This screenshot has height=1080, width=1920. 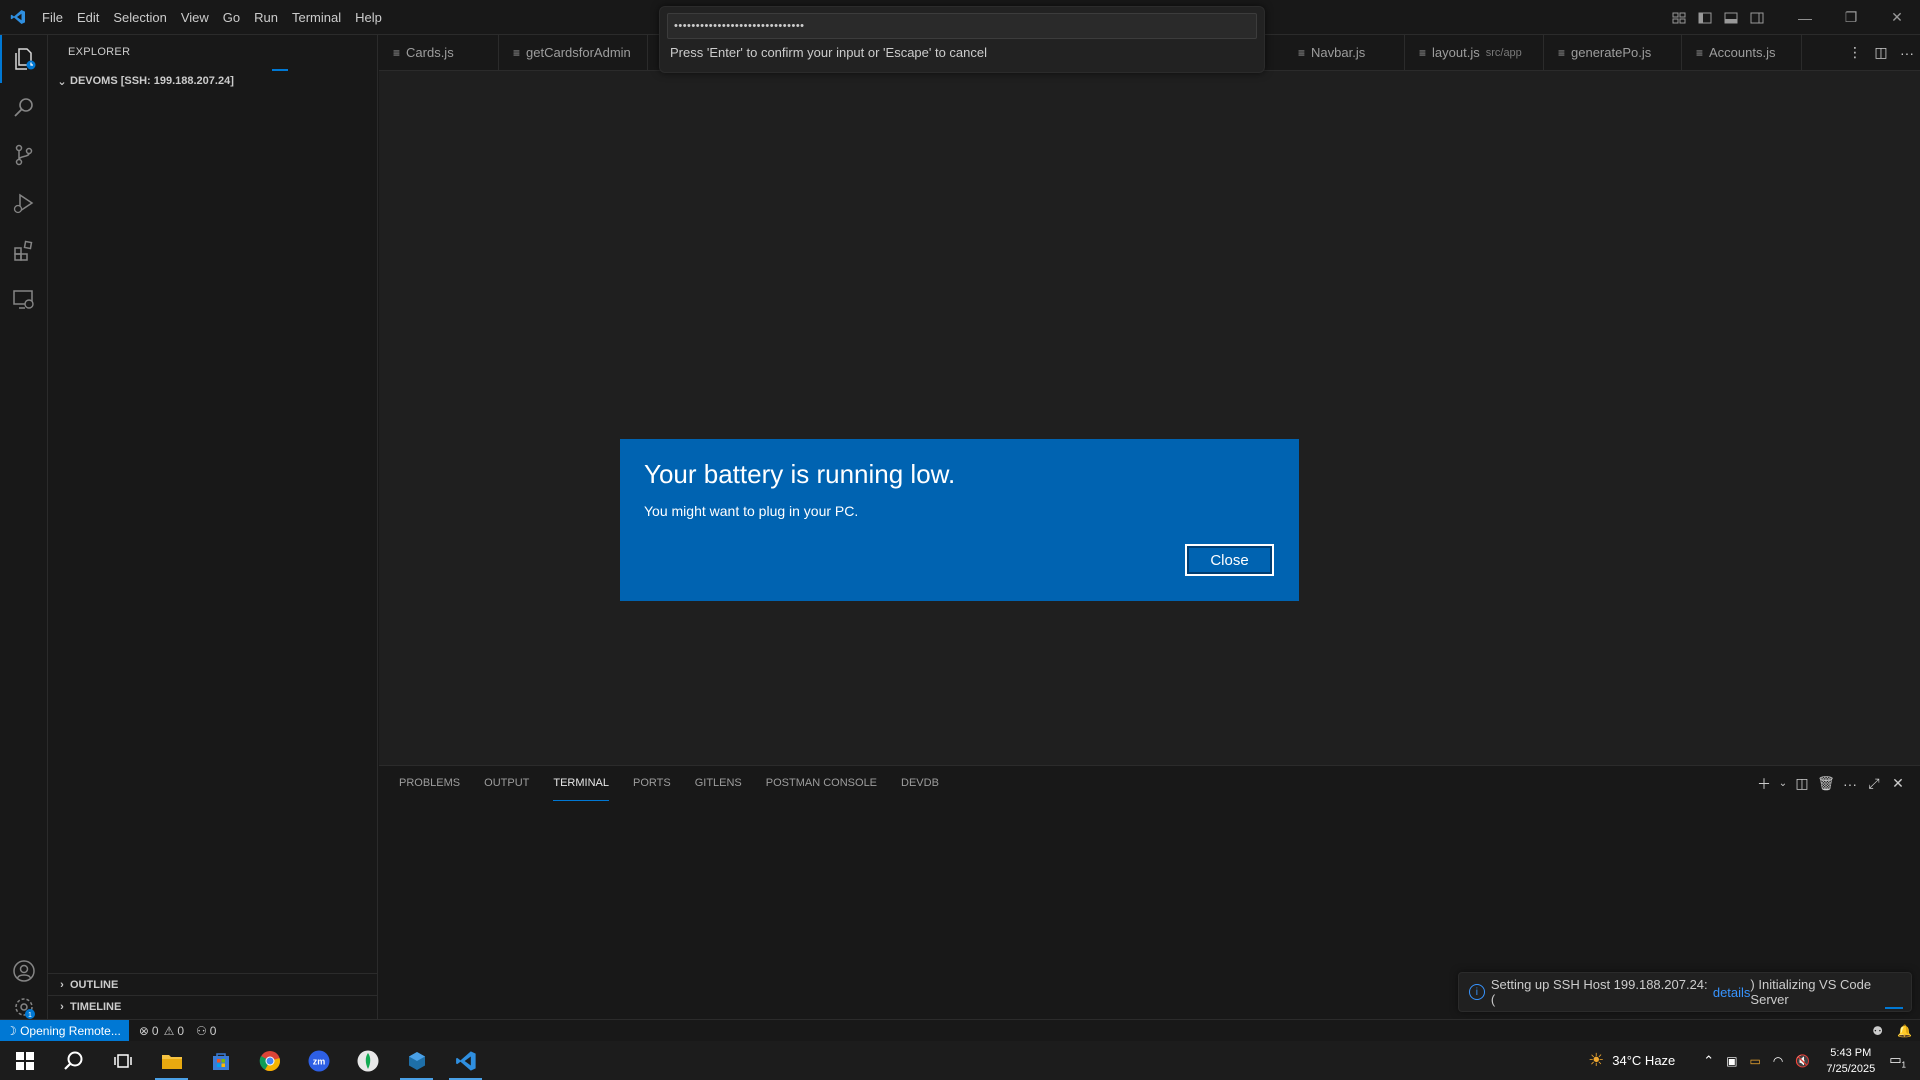 What do you see at coordinates (1338, 52) in the screenshot?
I see `tab-label: Navbar.js` at bounding box center [1338, 52].